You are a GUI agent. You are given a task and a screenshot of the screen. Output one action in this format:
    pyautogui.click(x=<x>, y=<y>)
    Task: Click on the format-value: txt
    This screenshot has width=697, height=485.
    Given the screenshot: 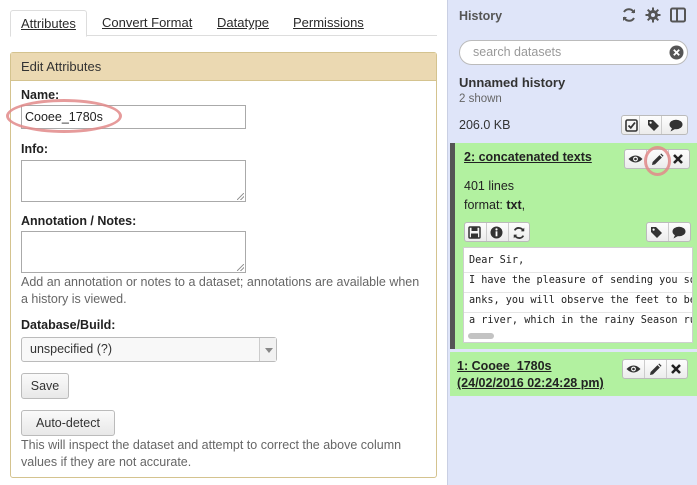 What is the action you would take?
    pyautogui.click(x=514, y=205)
    